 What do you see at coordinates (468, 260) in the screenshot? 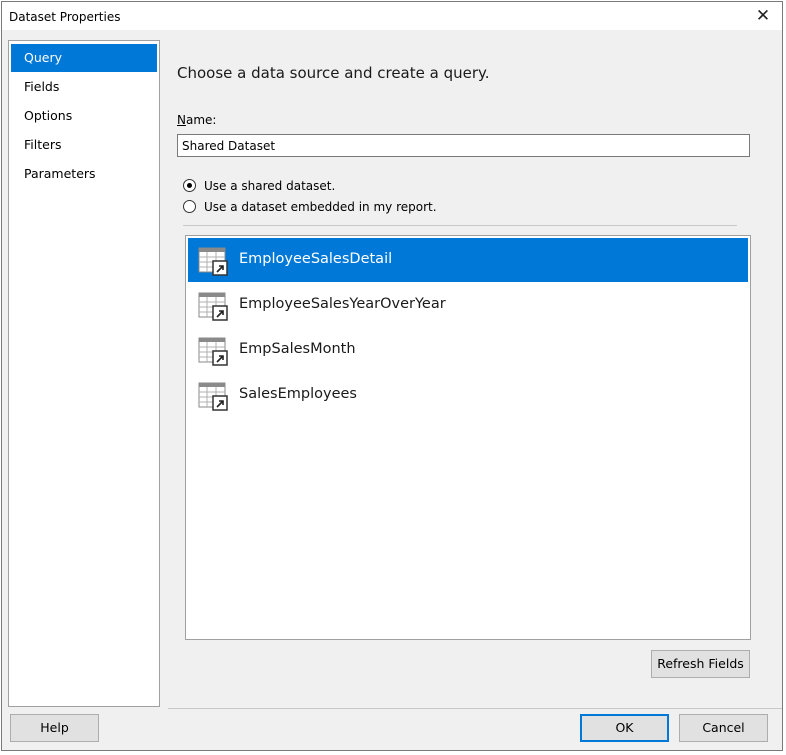
I see `dataset-item-employeesalesdetail: EmployeeSalesDetail` at bounding box center [468, 260].